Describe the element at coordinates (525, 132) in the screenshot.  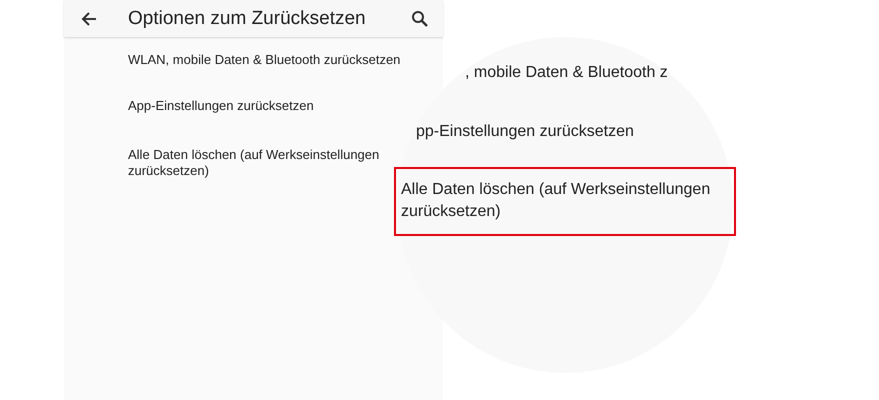
I see `magnified-item: pp-Einstellungen zurücksetzen` at that location.